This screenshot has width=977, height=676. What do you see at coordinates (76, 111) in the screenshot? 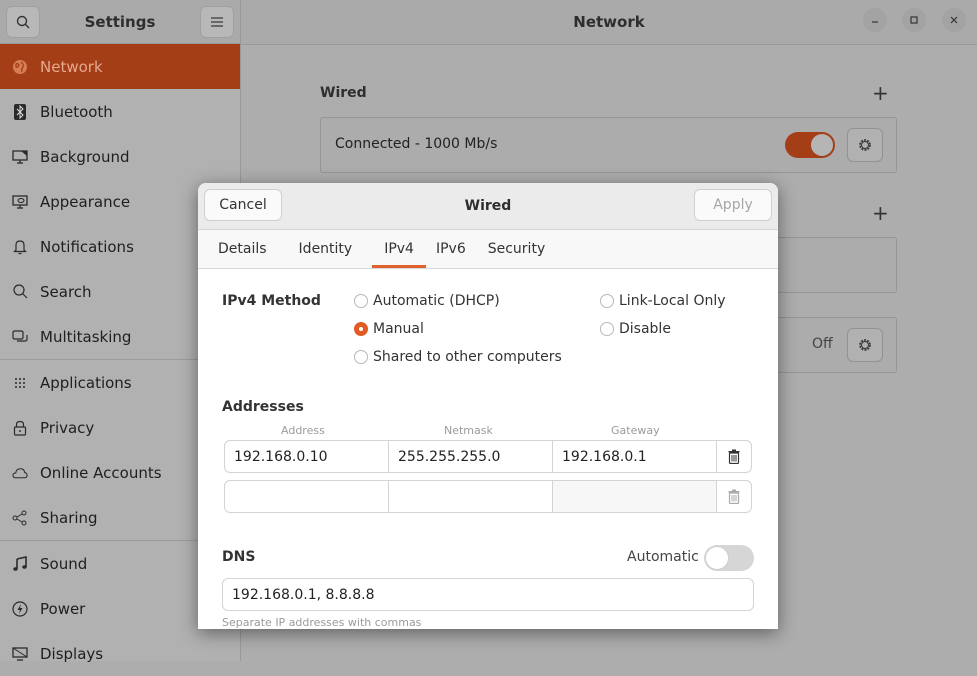
I see `sidebar-item-label: Bluetooth` at bounding box center [76, 111].